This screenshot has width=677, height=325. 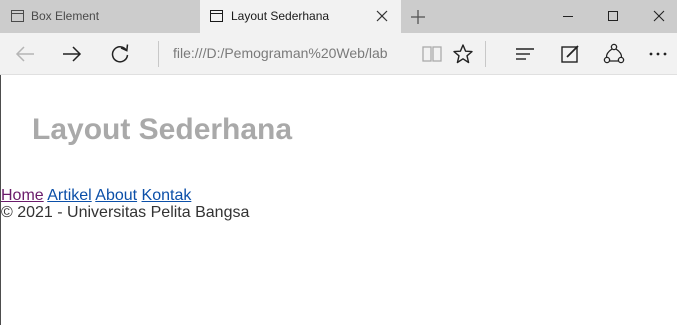 What do you see at coordinates (22, 195) in the screenshot?
I see `nav-link-home: Home` at bounding box center [22, 195].